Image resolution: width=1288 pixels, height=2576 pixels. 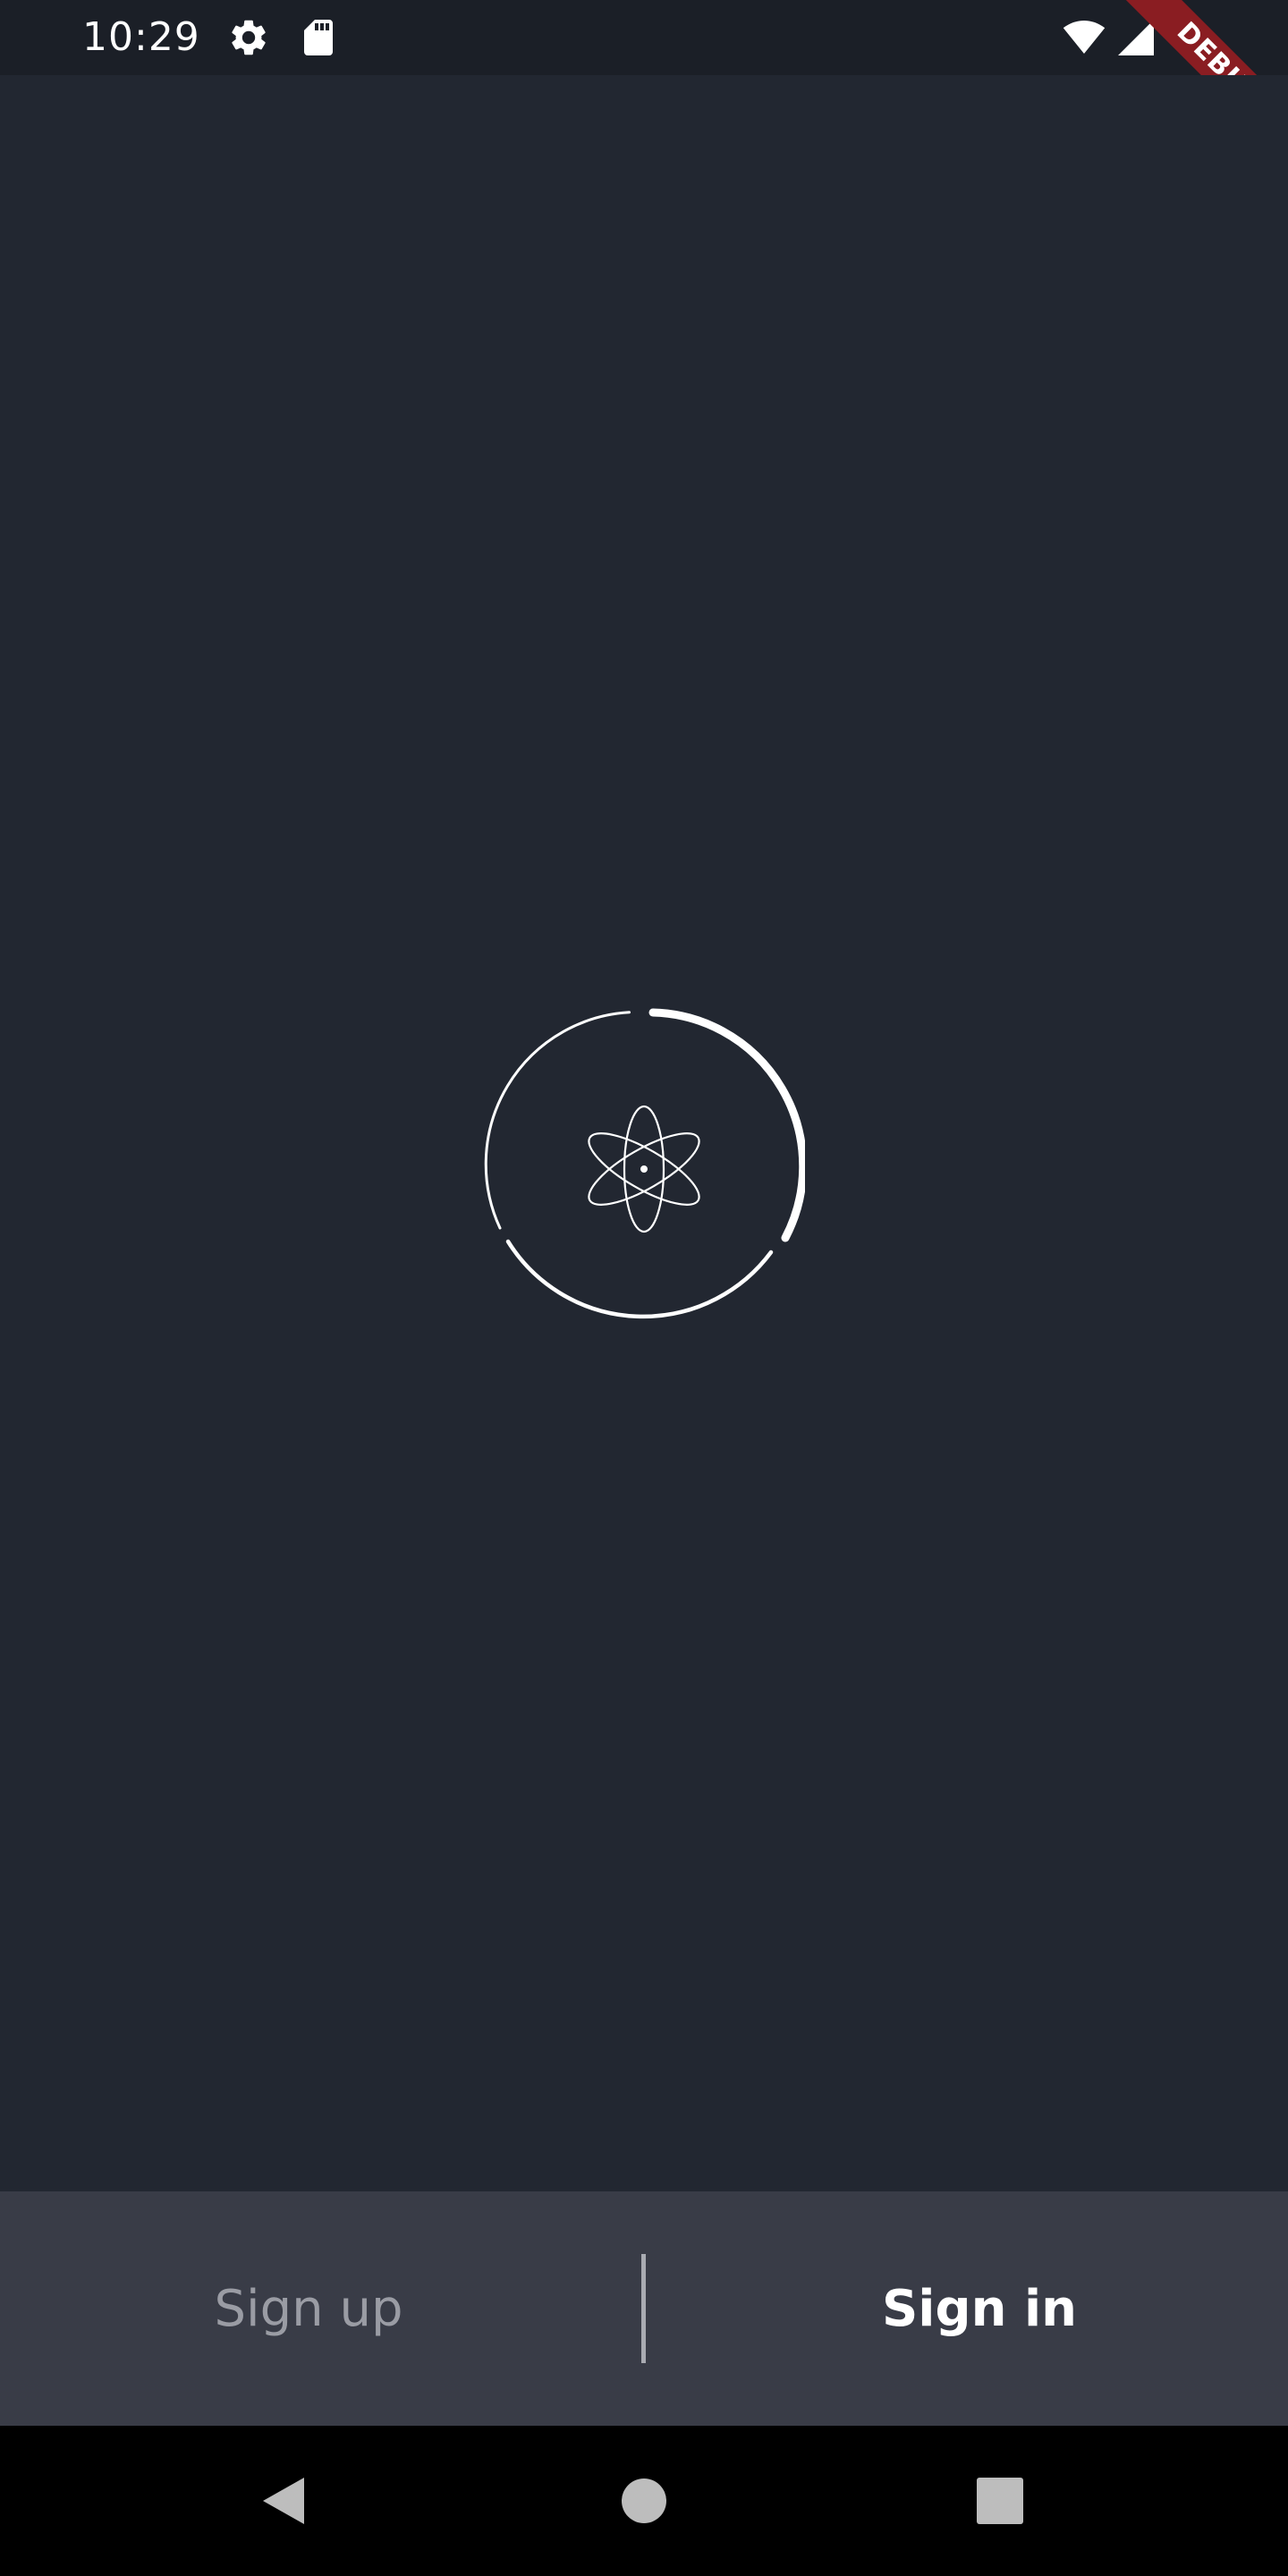 What do you see at coordinates (308, 2308) in the screenshot?
I see `sign-up-button: Sign up` at bounding box center [308, 2308].